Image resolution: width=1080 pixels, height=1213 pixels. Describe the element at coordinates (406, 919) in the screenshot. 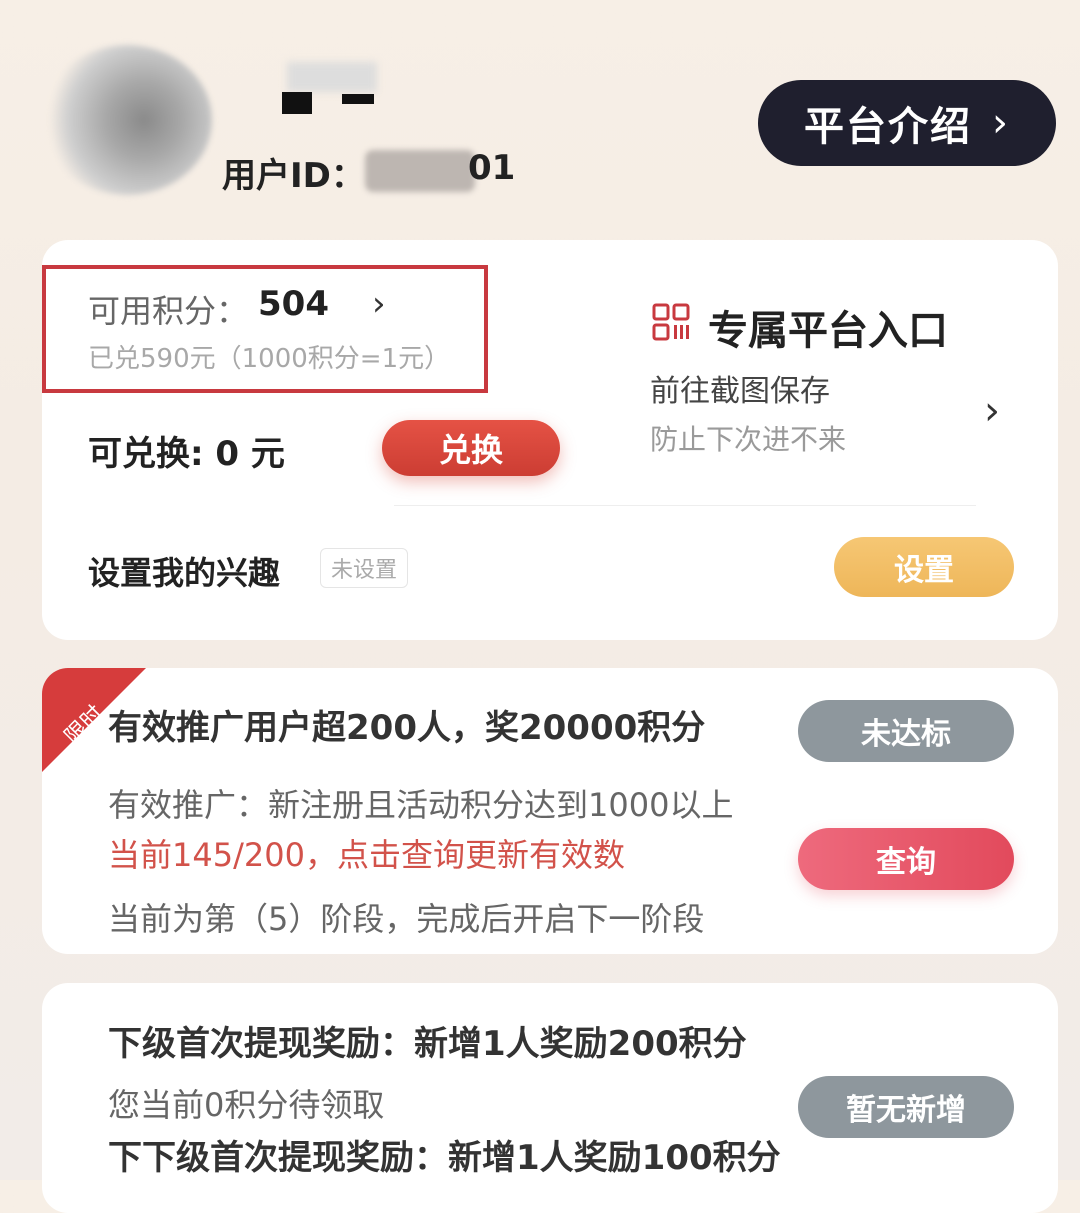

I see `promotion-stage: 当前为第（5）阶段，完成后开启下一阶段` at that location.